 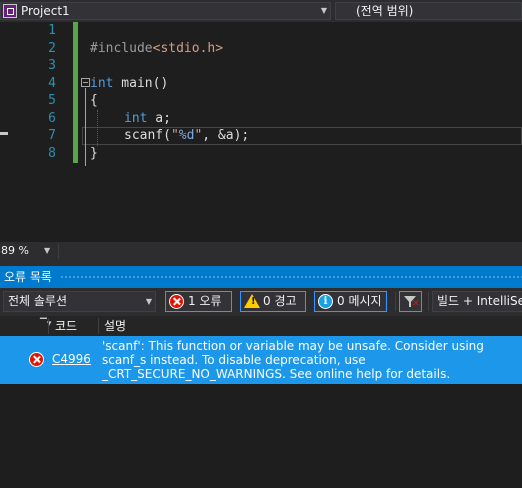 I want to click on solution-scope-dropdown: 전체 솔루션 ▼, so click(x=79, y=301).